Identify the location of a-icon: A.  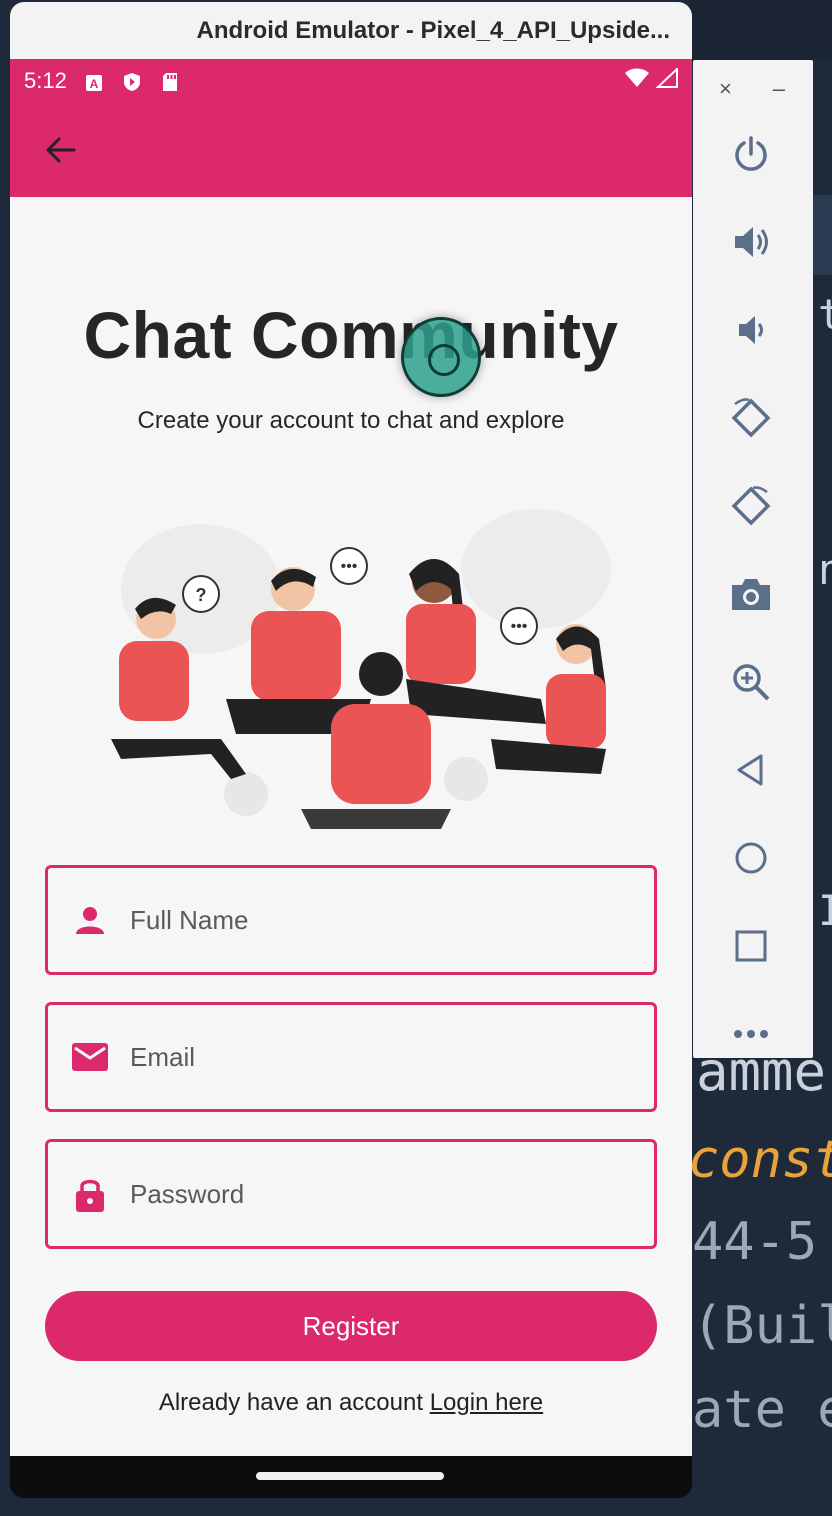
(94, 81).